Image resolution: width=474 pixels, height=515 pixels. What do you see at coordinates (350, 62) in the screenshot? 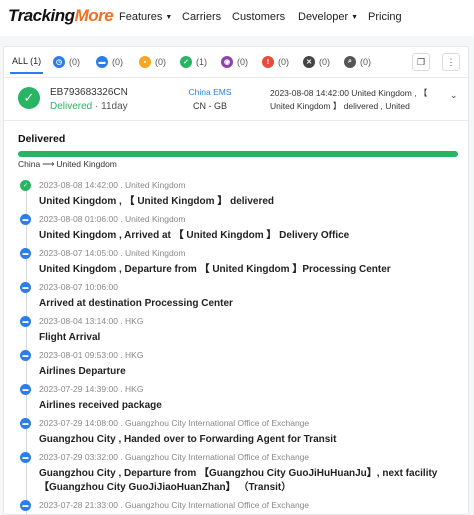
I see `notfound-icon: ⌕` at bounding box center [350, 62].